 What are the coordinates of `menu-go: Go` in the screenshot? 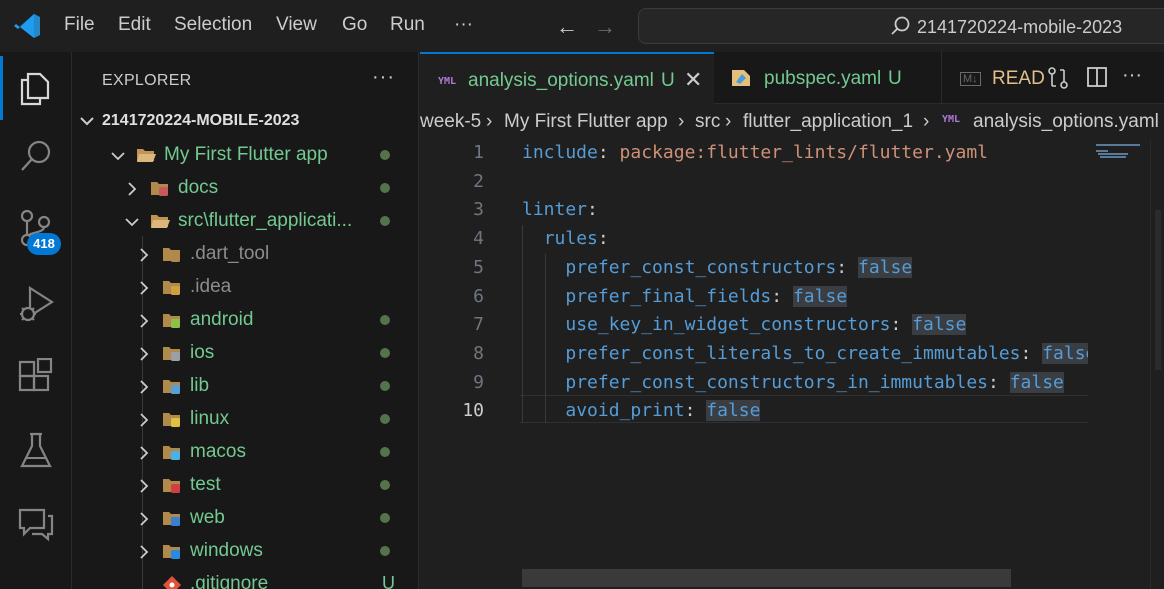 It's located at (354, 25).